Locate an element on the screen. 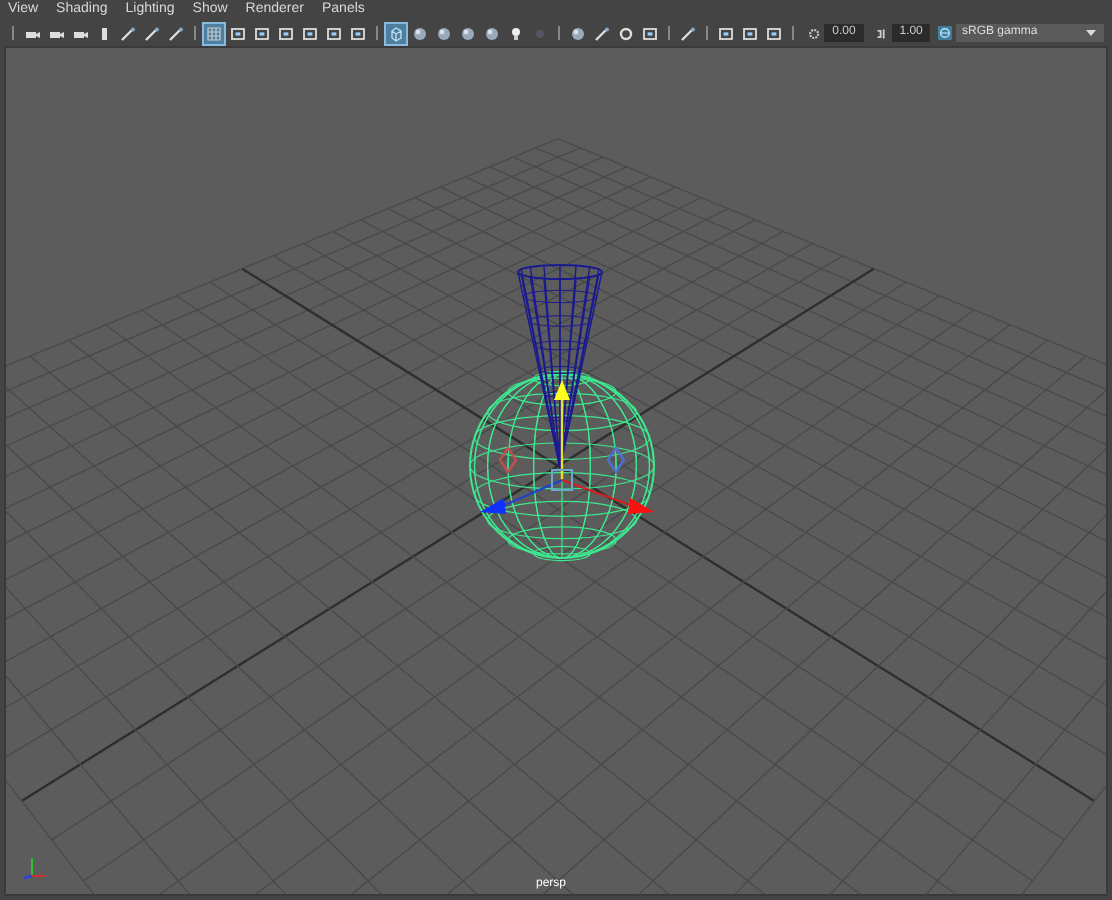  color-management-icon is located at coordinates (945, 33).